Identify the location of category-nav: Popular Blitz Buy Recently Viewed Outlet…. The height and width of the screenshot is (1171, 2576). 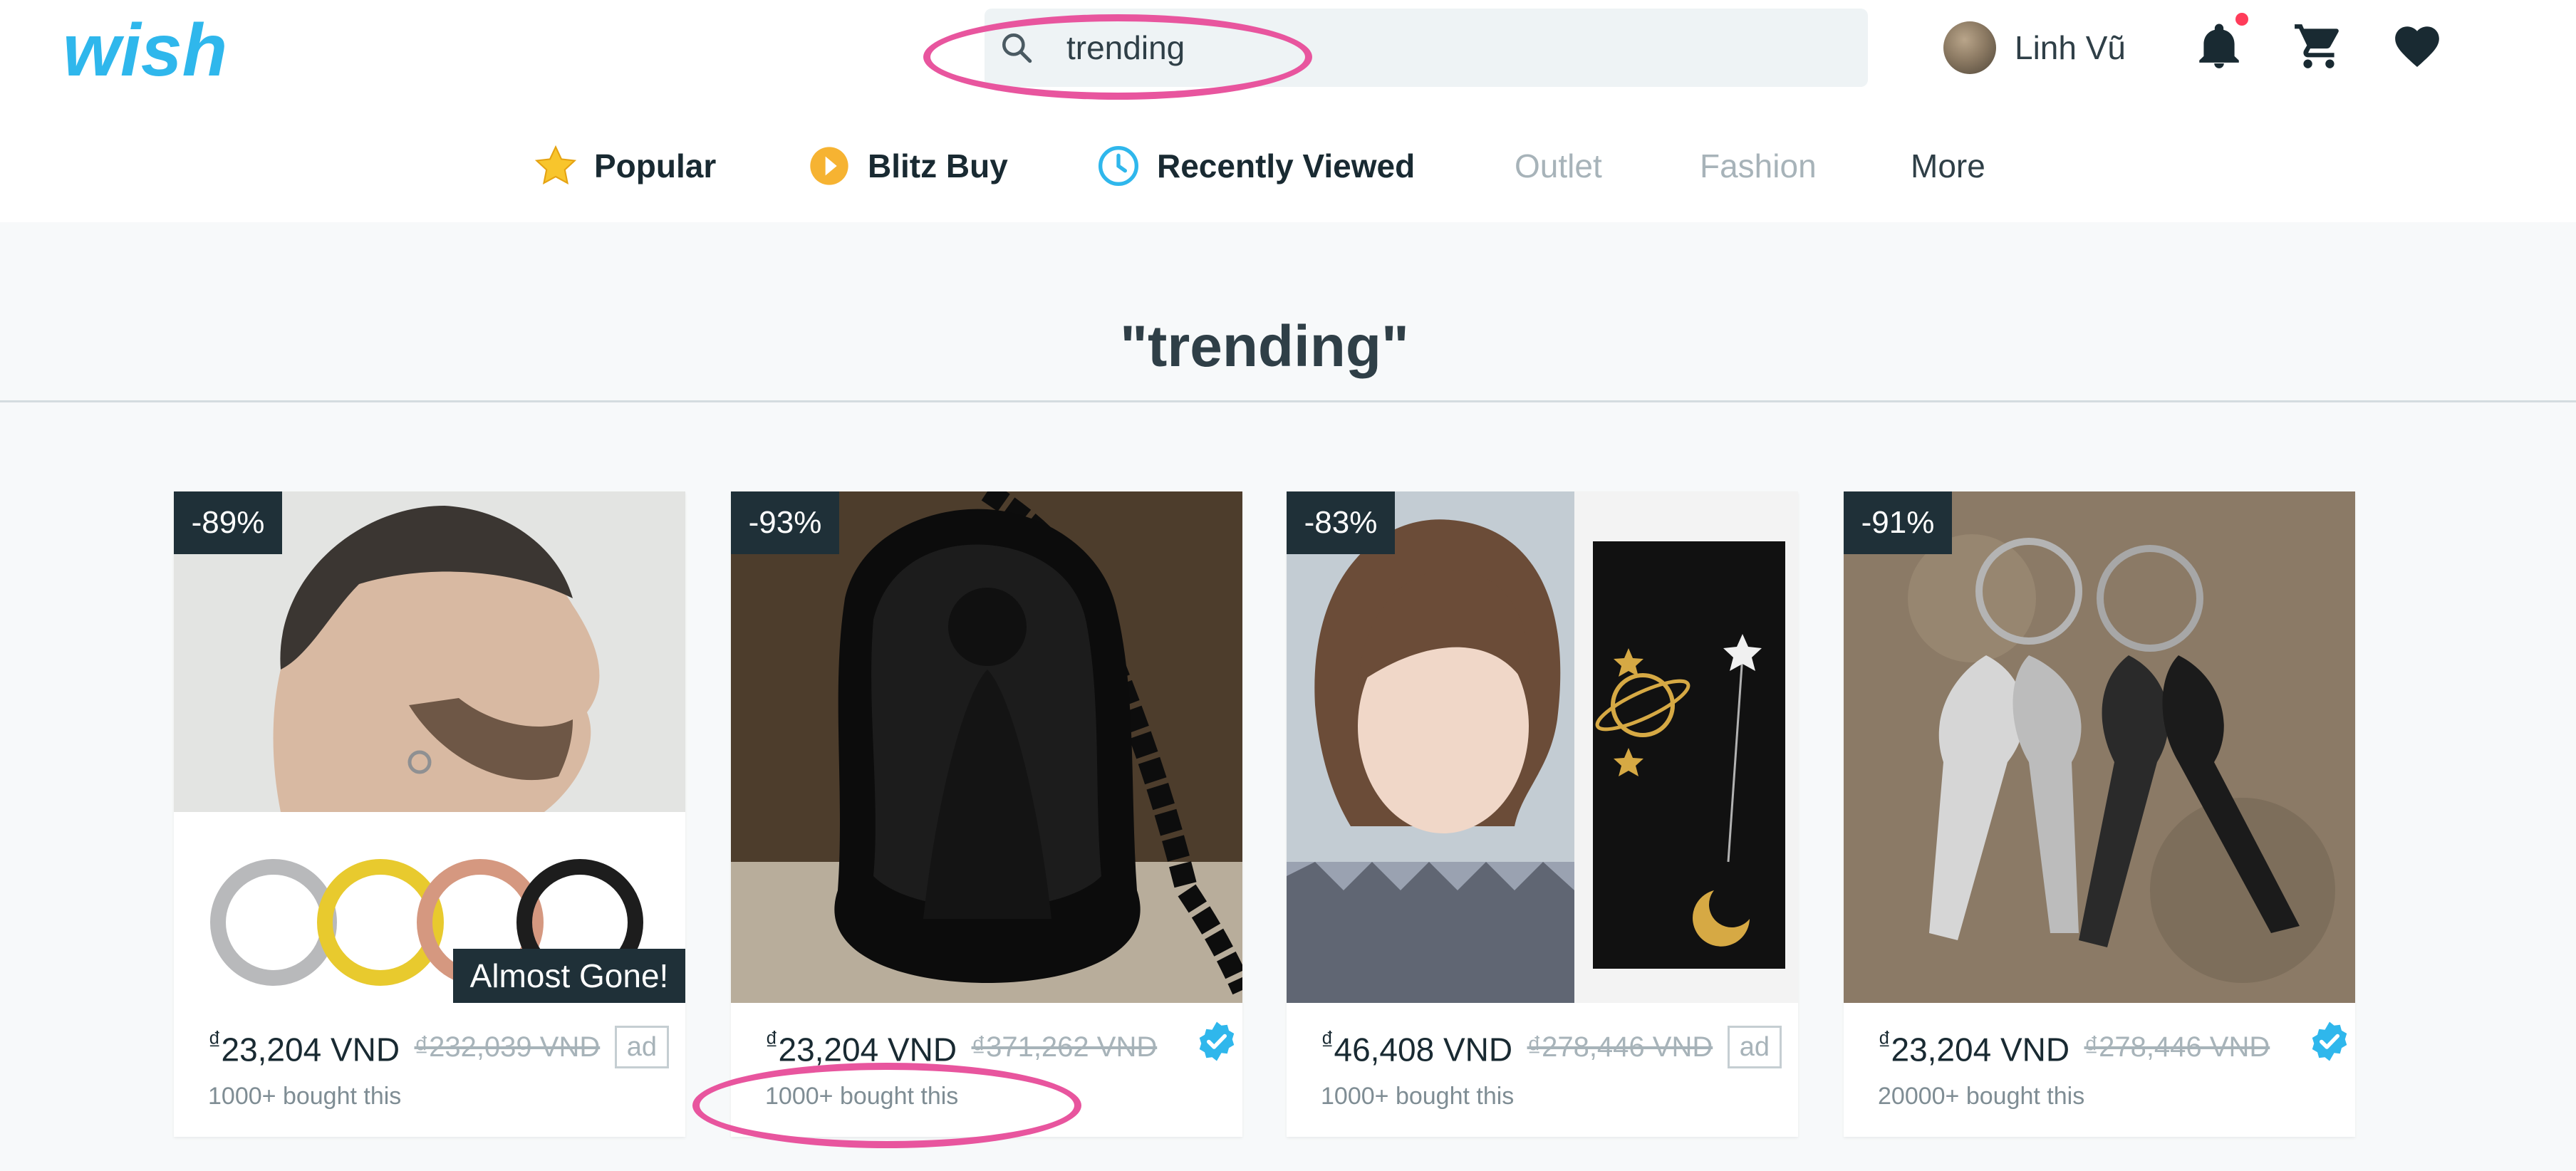
(1288, 166).